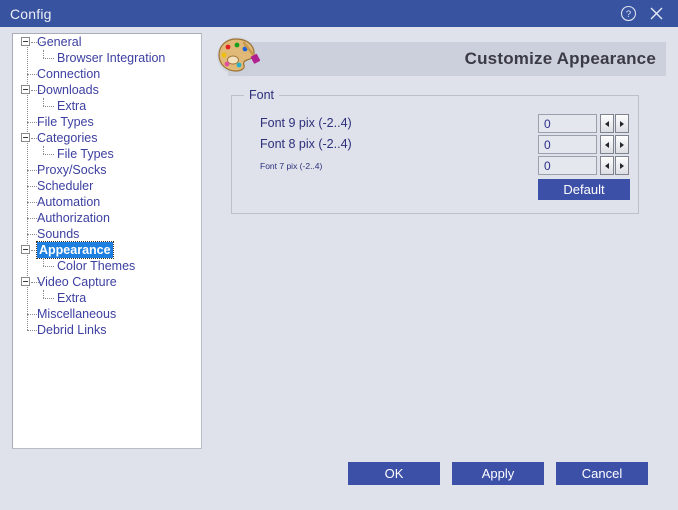  I want to click on tree-item-label: Connection, so click(69, 74).